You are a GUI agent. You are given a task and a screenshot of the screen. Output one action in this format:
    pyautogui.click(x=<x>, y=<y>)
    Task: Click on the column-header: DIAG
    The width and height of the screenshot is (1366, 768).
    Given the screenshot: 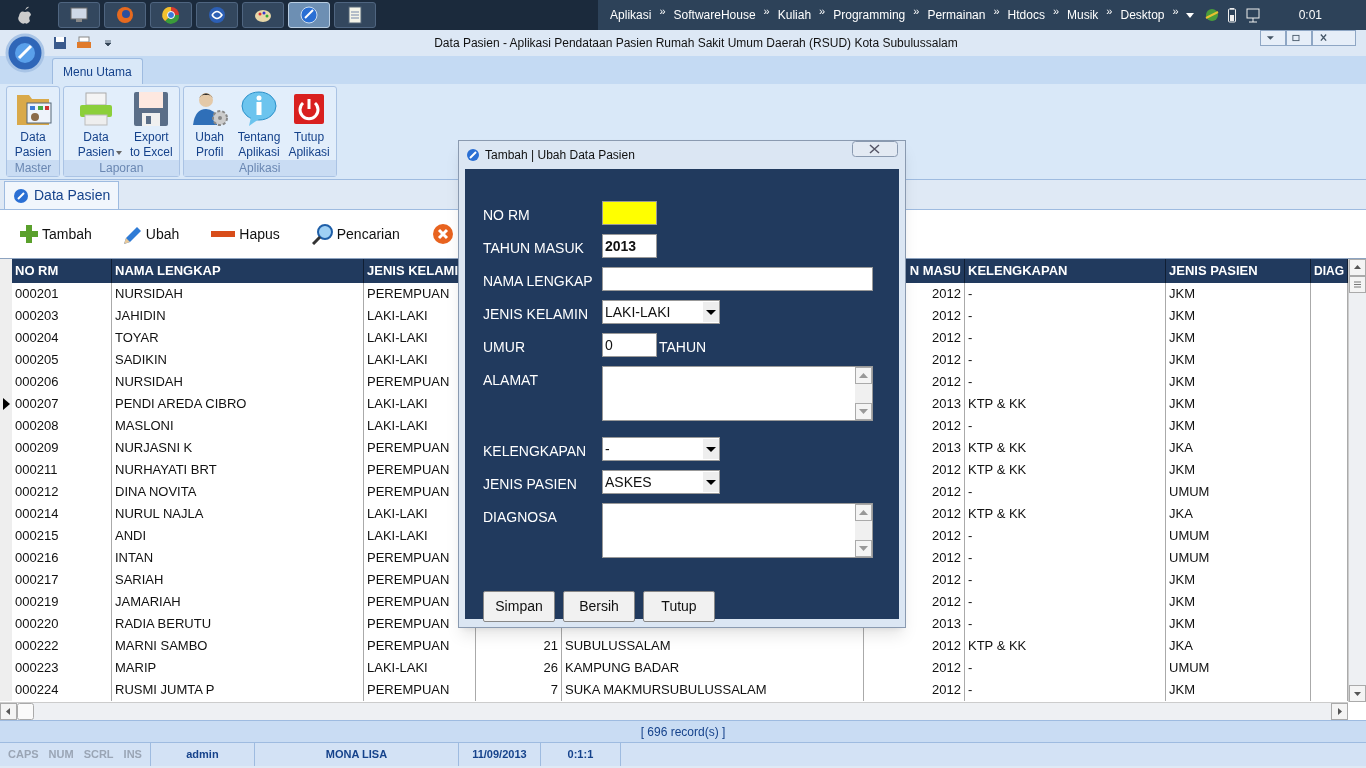 What is the action you would take?
    pyautogui.click(x=1329, y=271)
    